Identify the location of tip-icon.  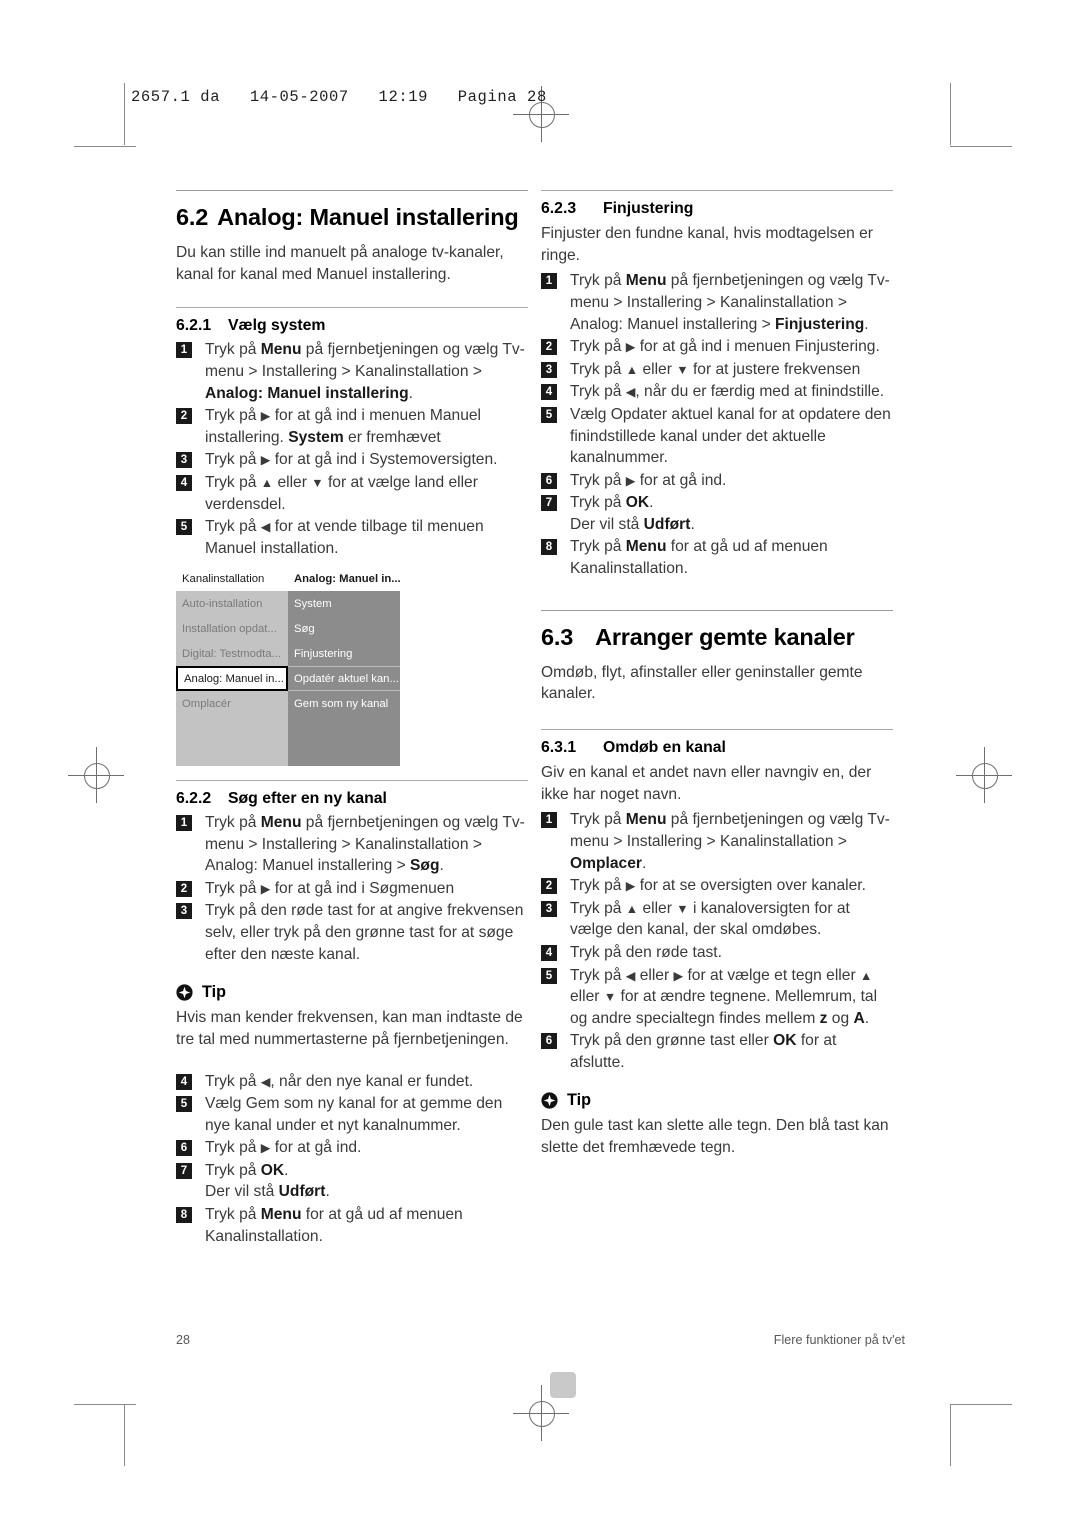
(549, 1101).